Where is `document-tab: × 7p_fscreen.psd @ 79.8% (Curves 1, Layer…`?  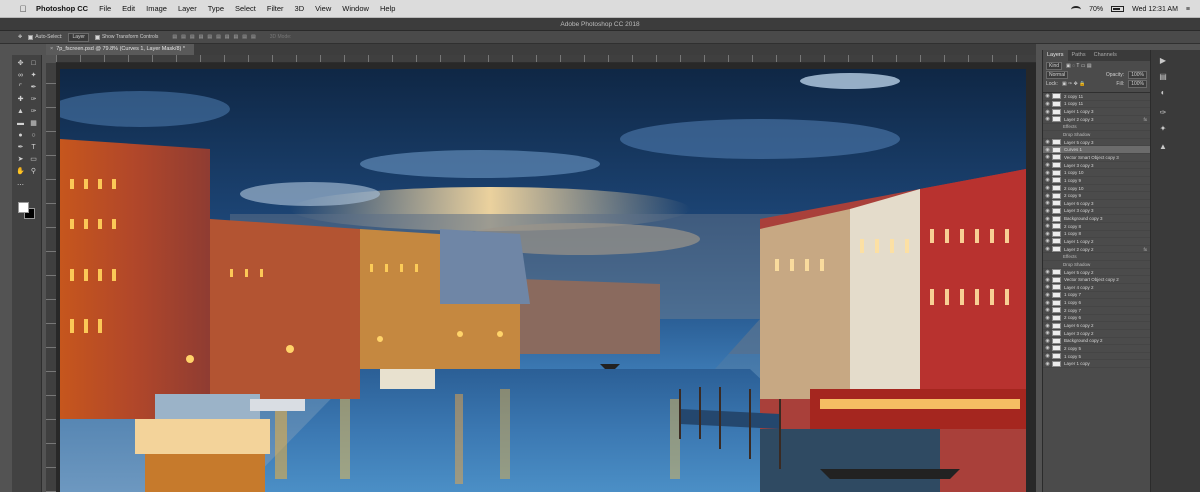
document-tab: × 7p_fscreen.psd @ 79.8% (Curves 1, Layer… is located at coordinates (120, 49).